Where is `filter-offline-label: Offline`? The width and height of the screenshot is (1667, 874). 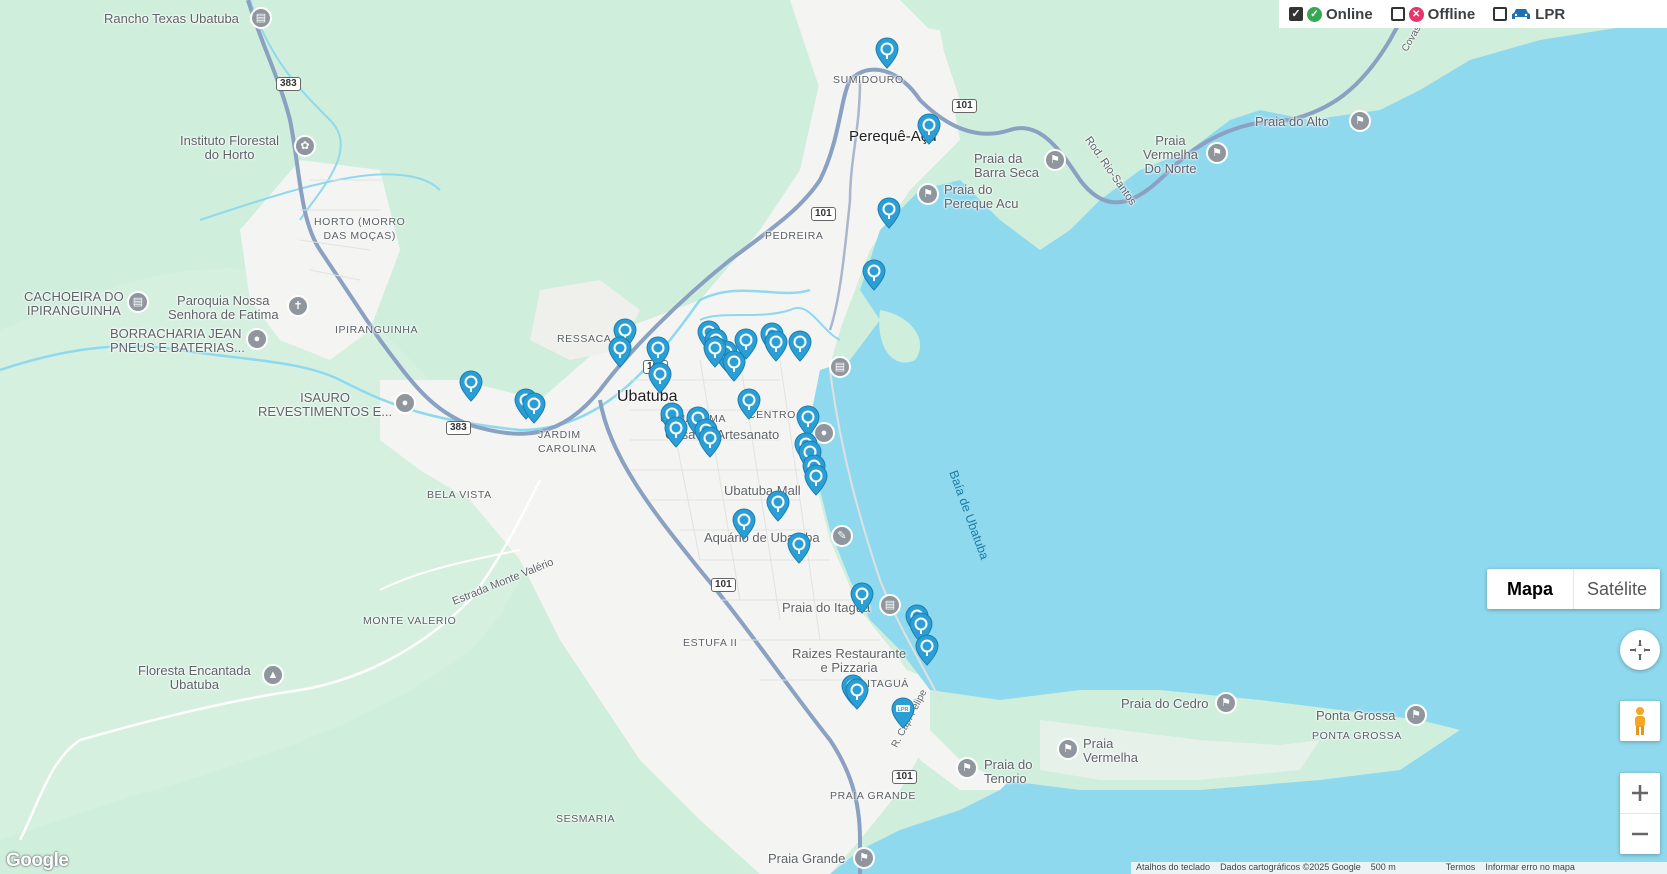 filter-offline-label: Offline is located at coordinates (1451, 14).